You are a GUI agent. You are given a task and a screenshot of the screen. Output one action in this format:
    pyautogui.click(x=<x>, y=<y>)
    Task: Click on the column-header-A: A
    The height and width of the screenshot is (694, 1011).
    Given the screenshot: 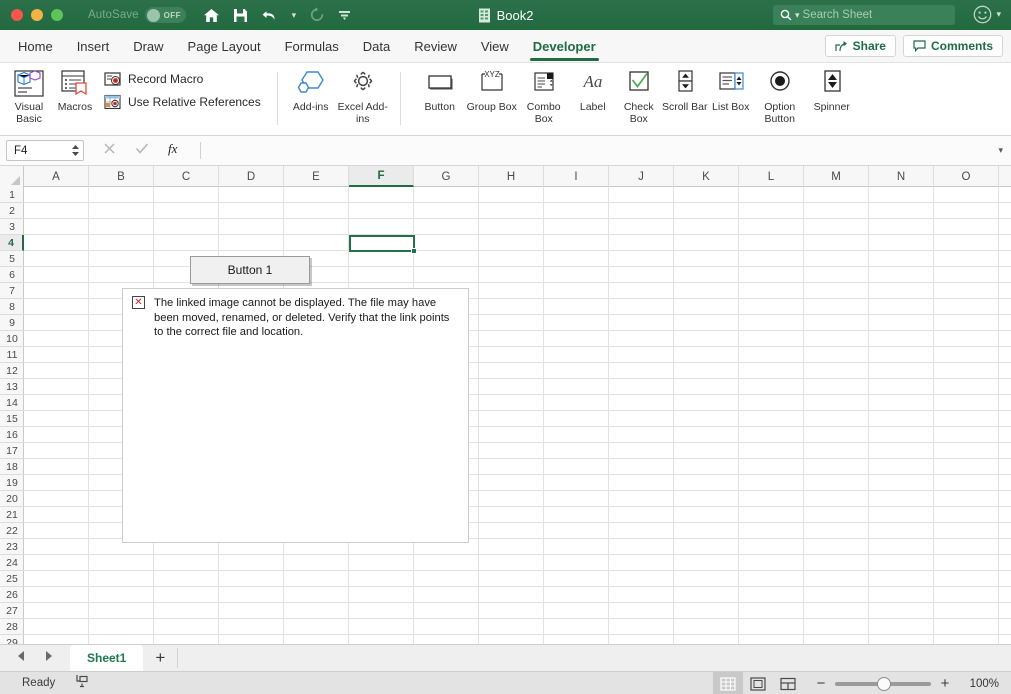 What is the action you would take?
    pyautogui.click(x=56, y=176)
    